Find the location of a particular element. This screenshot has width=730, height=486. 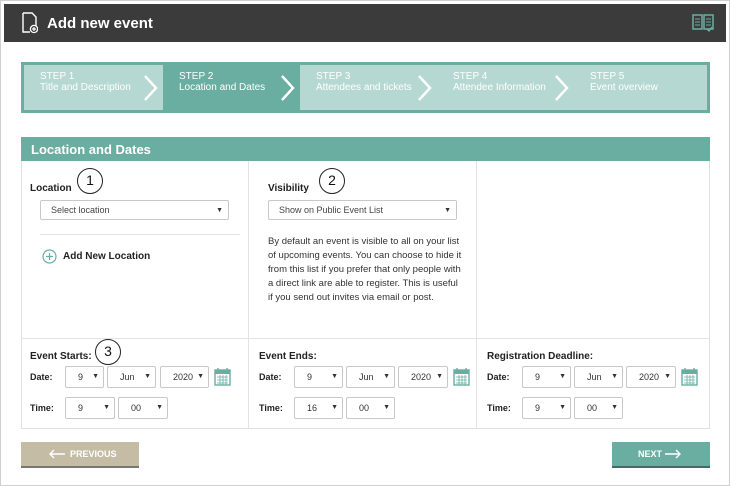

location-label: Location is located at coordinates (51, 188).